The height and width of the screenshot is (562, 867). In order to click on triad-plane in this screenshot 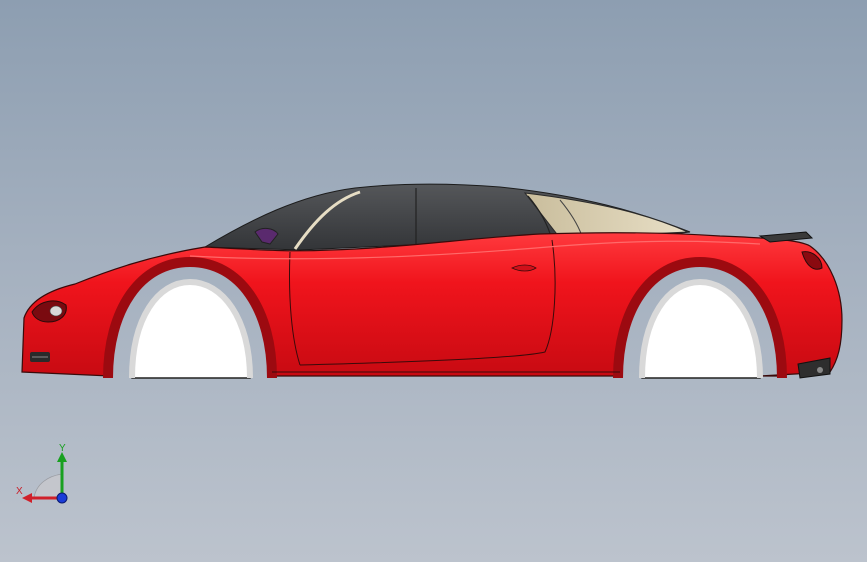, I will do `click(48, 486)`.